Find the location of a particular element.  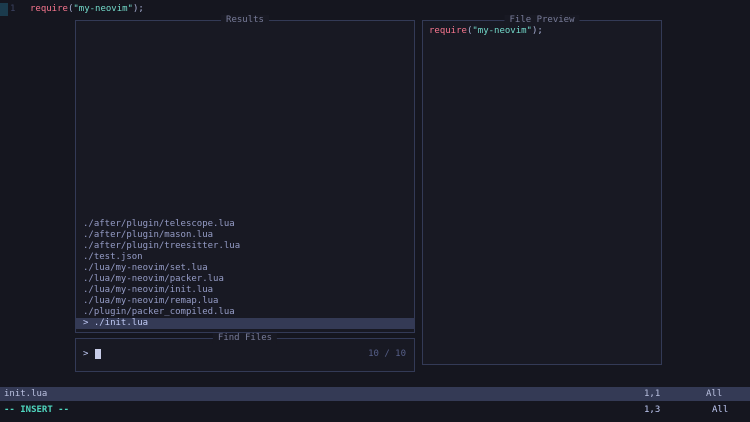

preview-code-line: require("my-neovim"); is located at coordinates (486, 31).